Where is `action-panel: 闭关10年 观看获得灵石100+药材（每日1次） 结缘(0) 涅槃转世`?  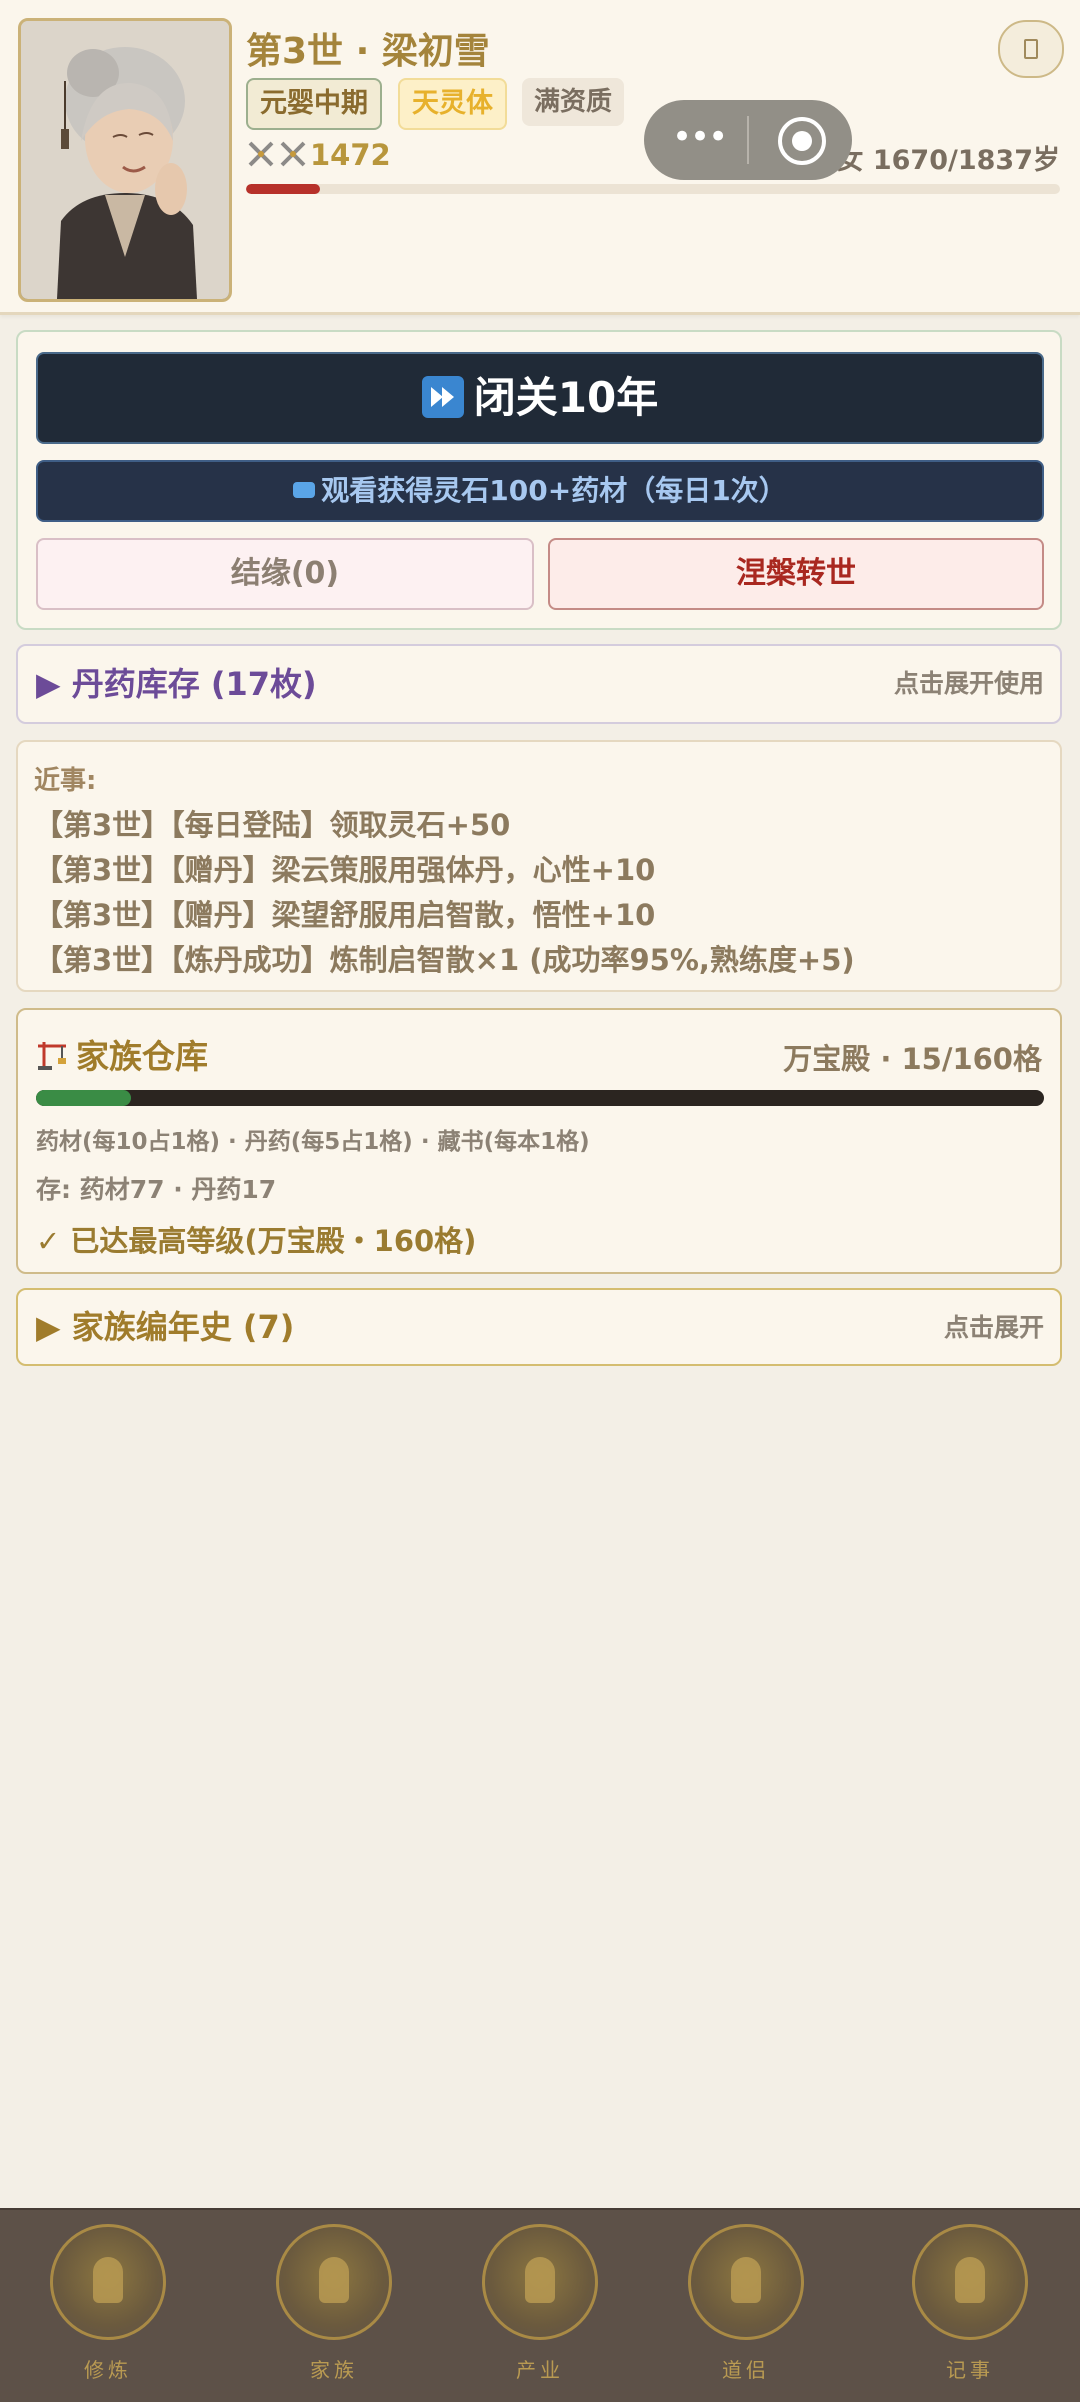
action-panel: 闭关10年 观看获得灵石100+药材（每日1次） 结缘(0) 涅槃转世 is located at coordinates (539, 480).